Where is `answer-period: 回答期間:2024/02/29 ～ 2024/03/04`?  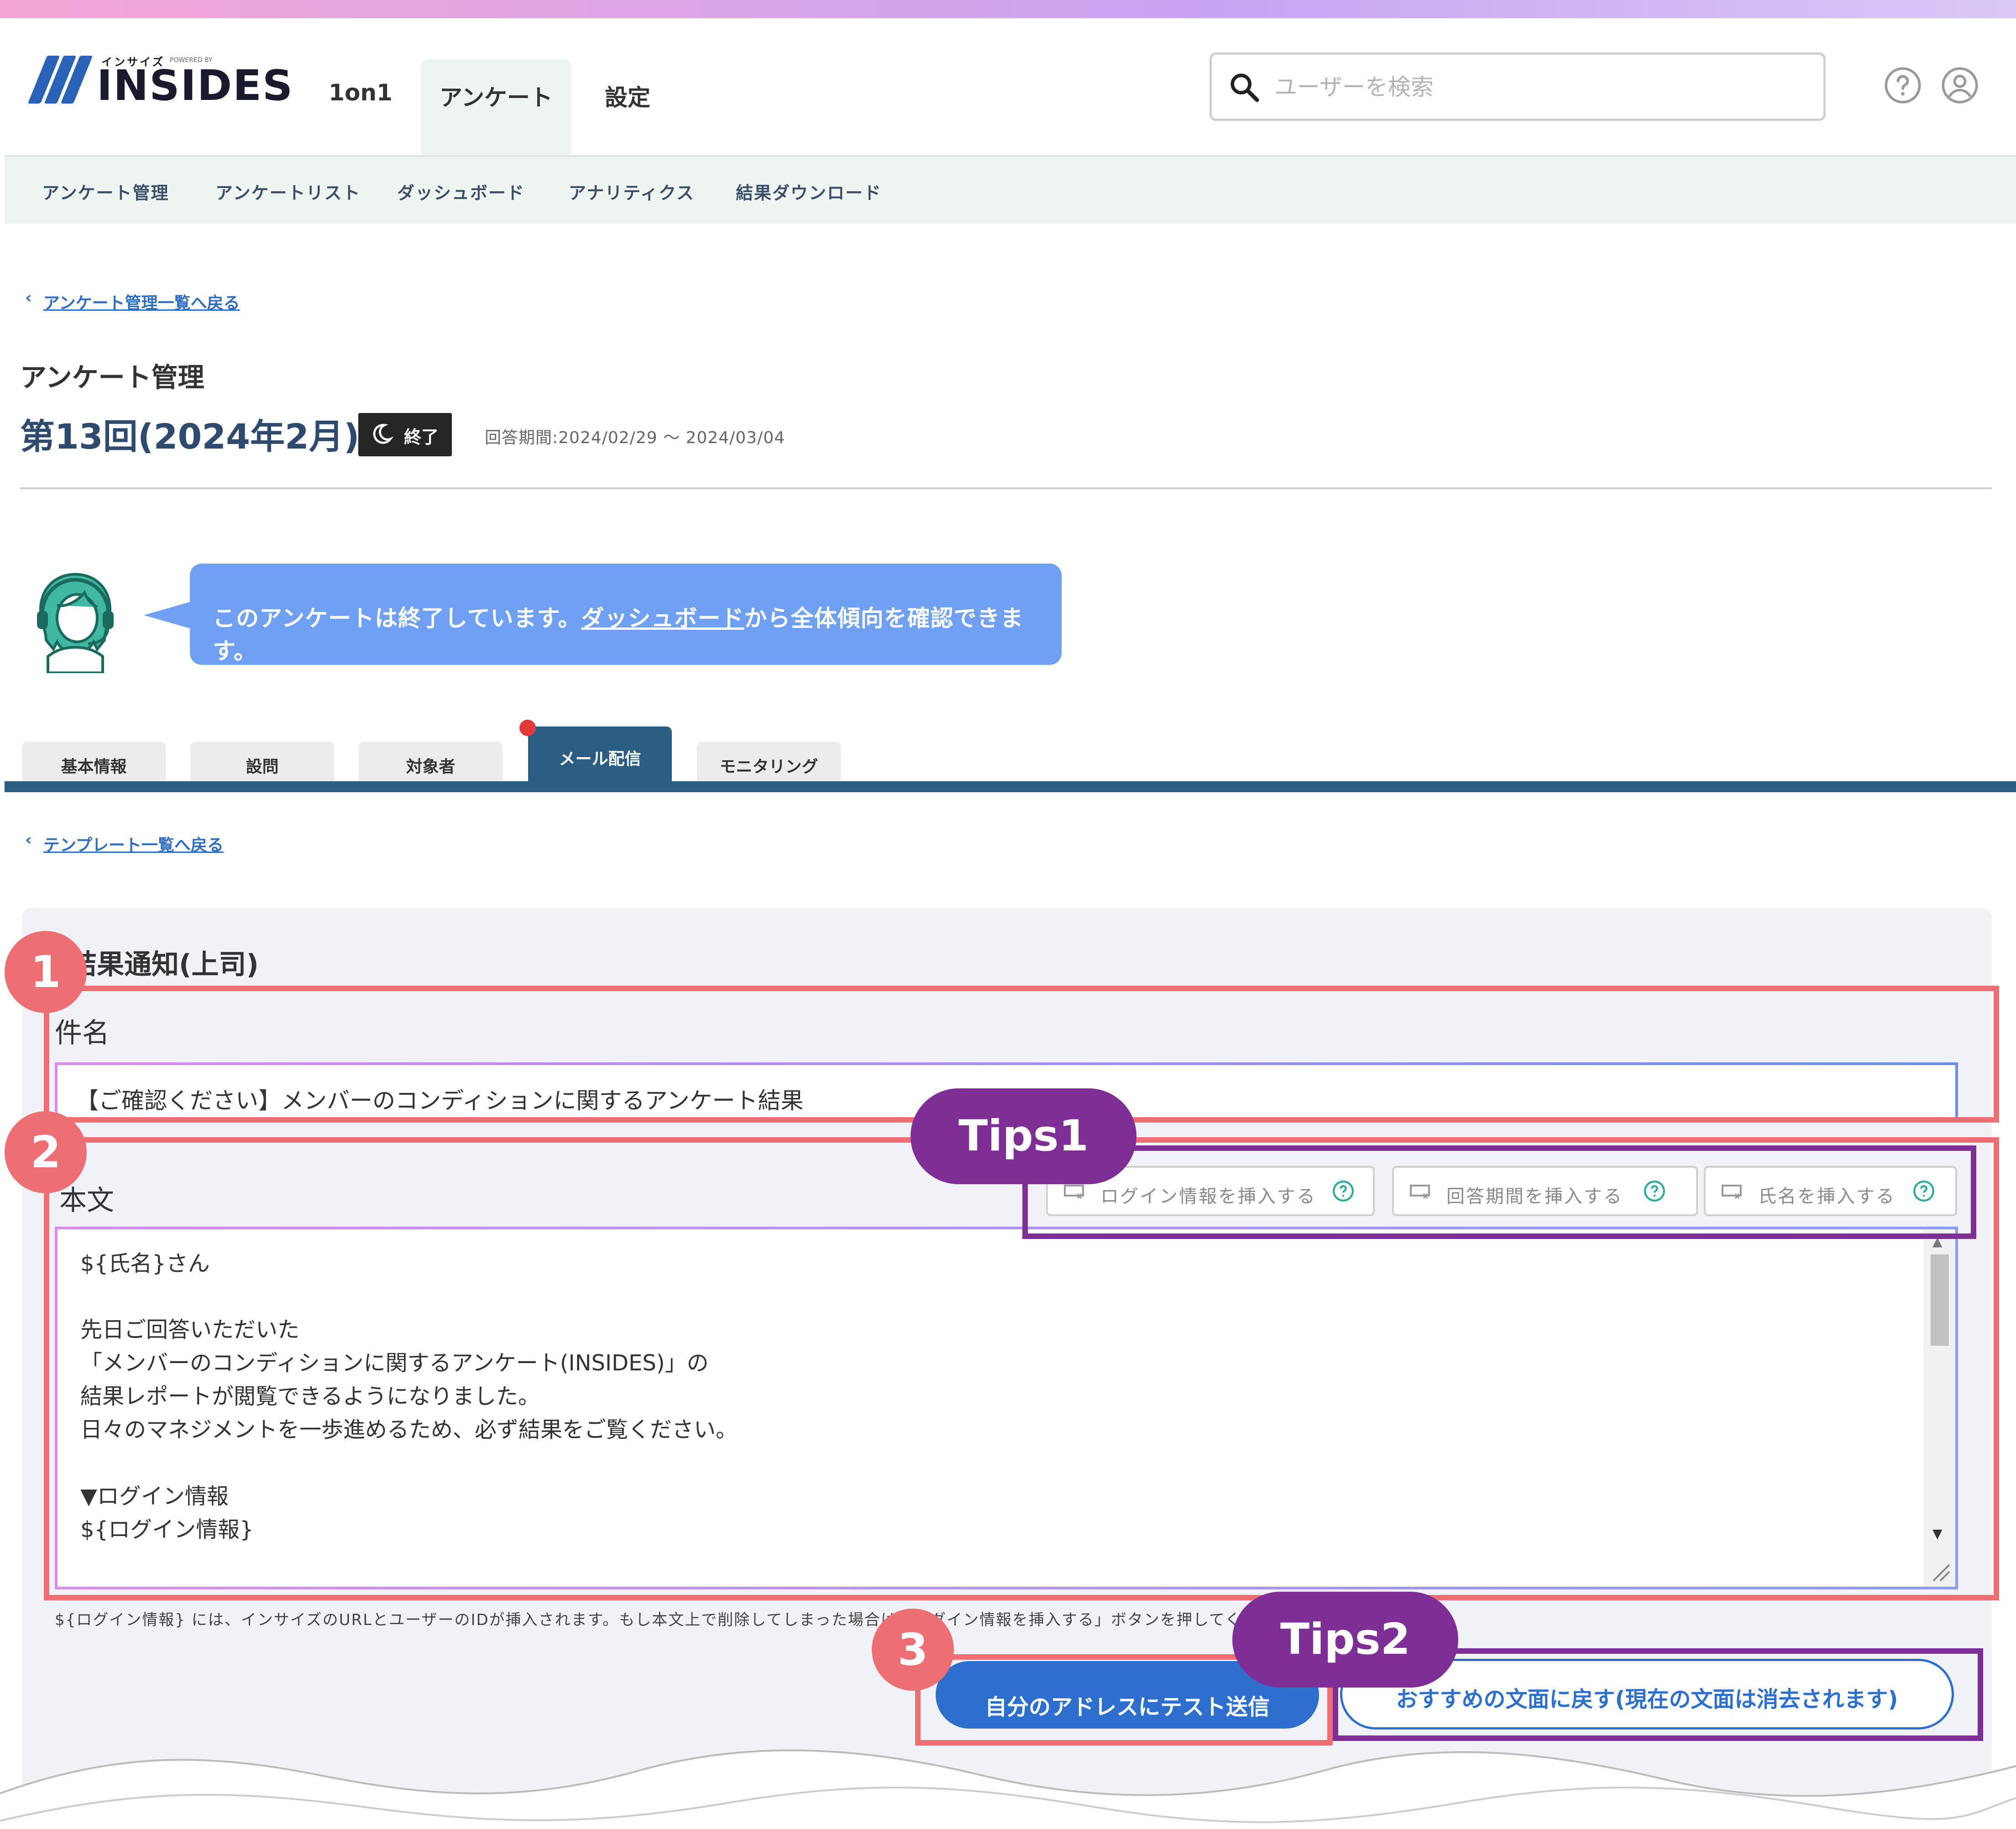
answer-period: 回答期間:2024/02/29 ～ 2024/03/04 is located at coordinates (635, 438).